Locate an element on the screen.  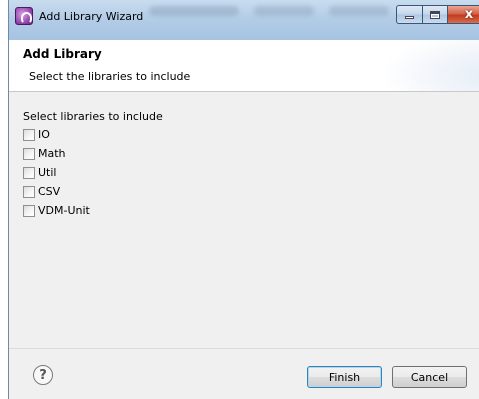
library-item-io: IO is located at coordinates (56, 134).